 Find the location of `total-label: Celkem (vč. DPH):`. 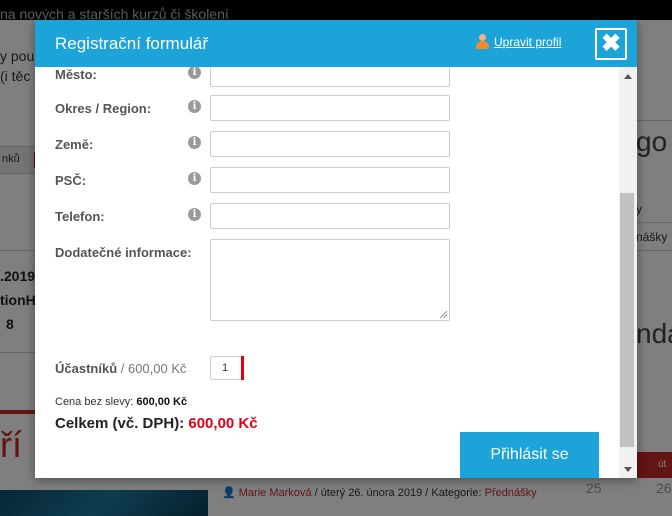

total-label: Celkem (vč. DPH): is located at coordinates (122, 423).